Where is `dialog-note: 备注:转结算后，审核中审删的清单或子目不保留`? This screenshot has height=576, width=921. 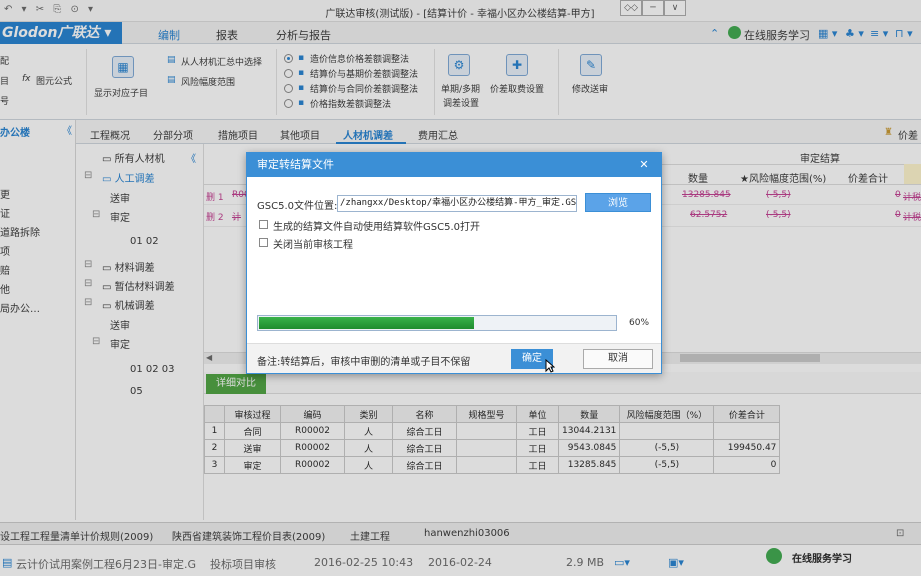
dialog-note: 备注:转结算后，审核中审删的清单或子目不保留 is located at coordinates (364, 362).